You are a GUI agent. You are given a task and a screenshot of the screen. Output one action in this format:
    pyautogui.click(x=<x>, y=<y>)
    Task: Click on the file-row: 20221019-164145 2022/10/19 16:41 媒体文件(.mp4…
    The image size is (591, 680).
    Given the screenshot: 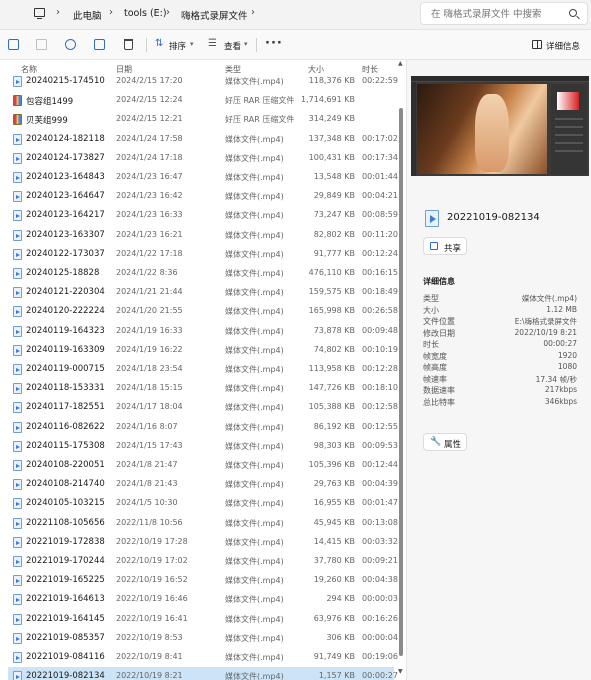 What is the action you would take?
    pyautogui.click(x=203, y=619)
    